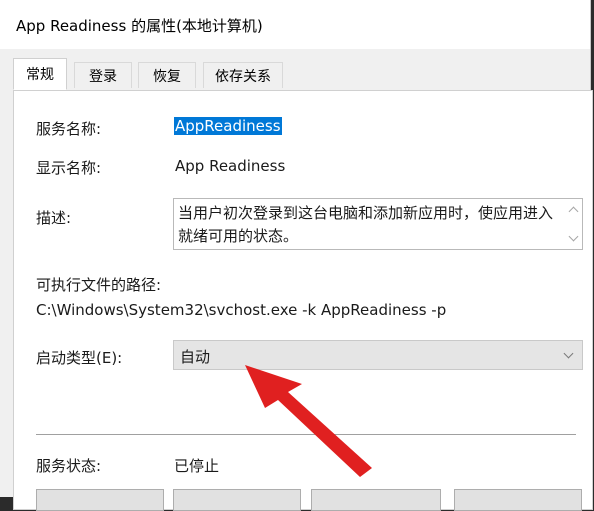 The width and height of the screenshot is (594, 511). What do you see at coordinates (103, 75) in the screenshot?
I see `tab-logon: 登录` at bounding box center [103, 75].